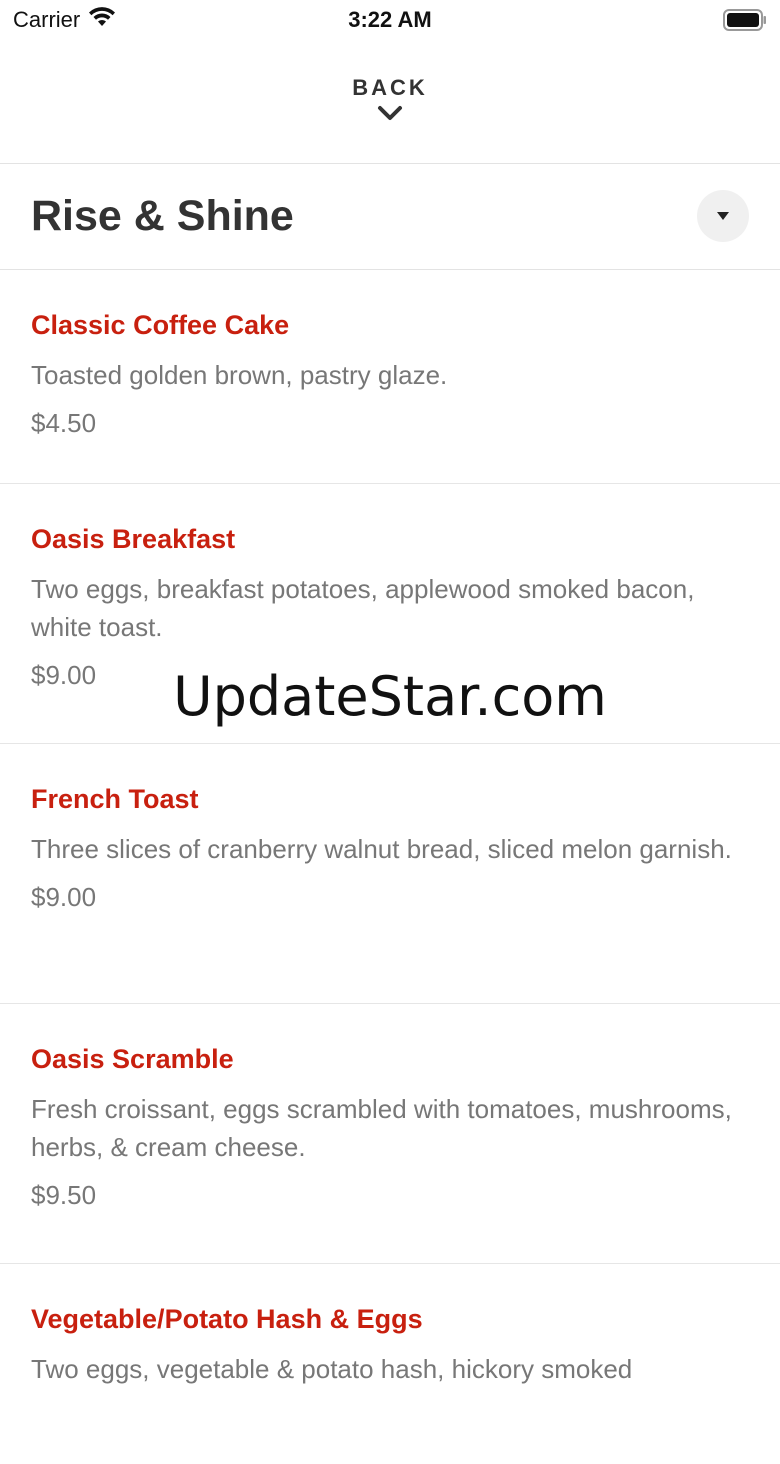  I want to click on menu-item-price: $9.50, so click(64, 1195).